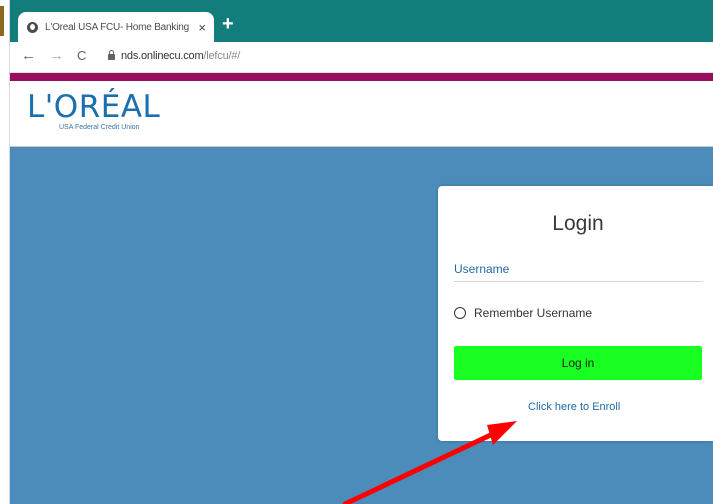  Describe the element at coordinates (28, 56) in the screenshot. I see `back-arrow-icon: ←` at that location.